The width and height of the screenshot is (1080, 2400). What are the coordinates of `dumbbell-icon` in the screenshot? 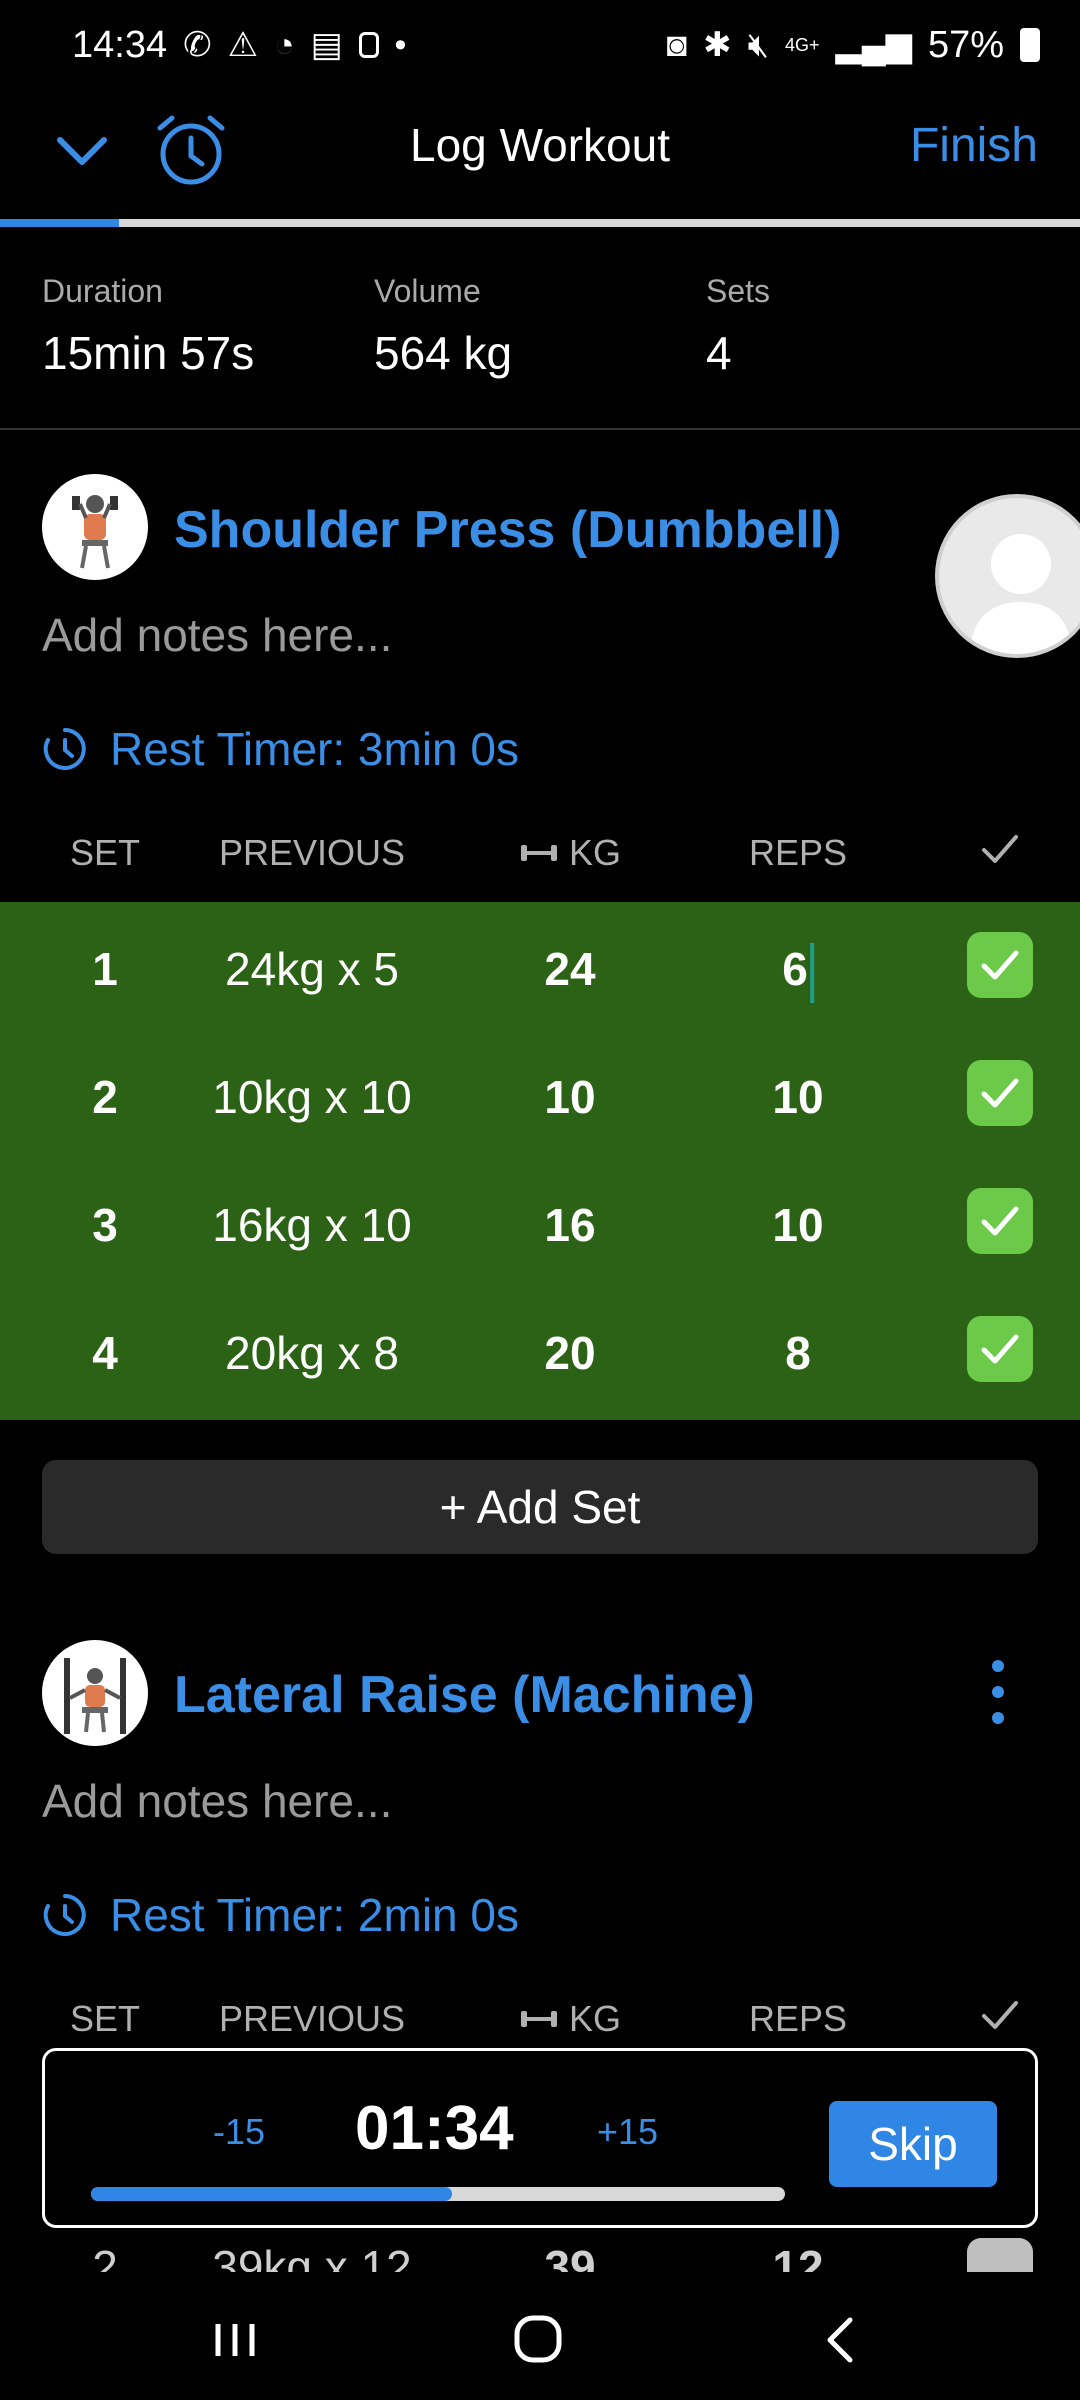 It's located at (538, 2019).